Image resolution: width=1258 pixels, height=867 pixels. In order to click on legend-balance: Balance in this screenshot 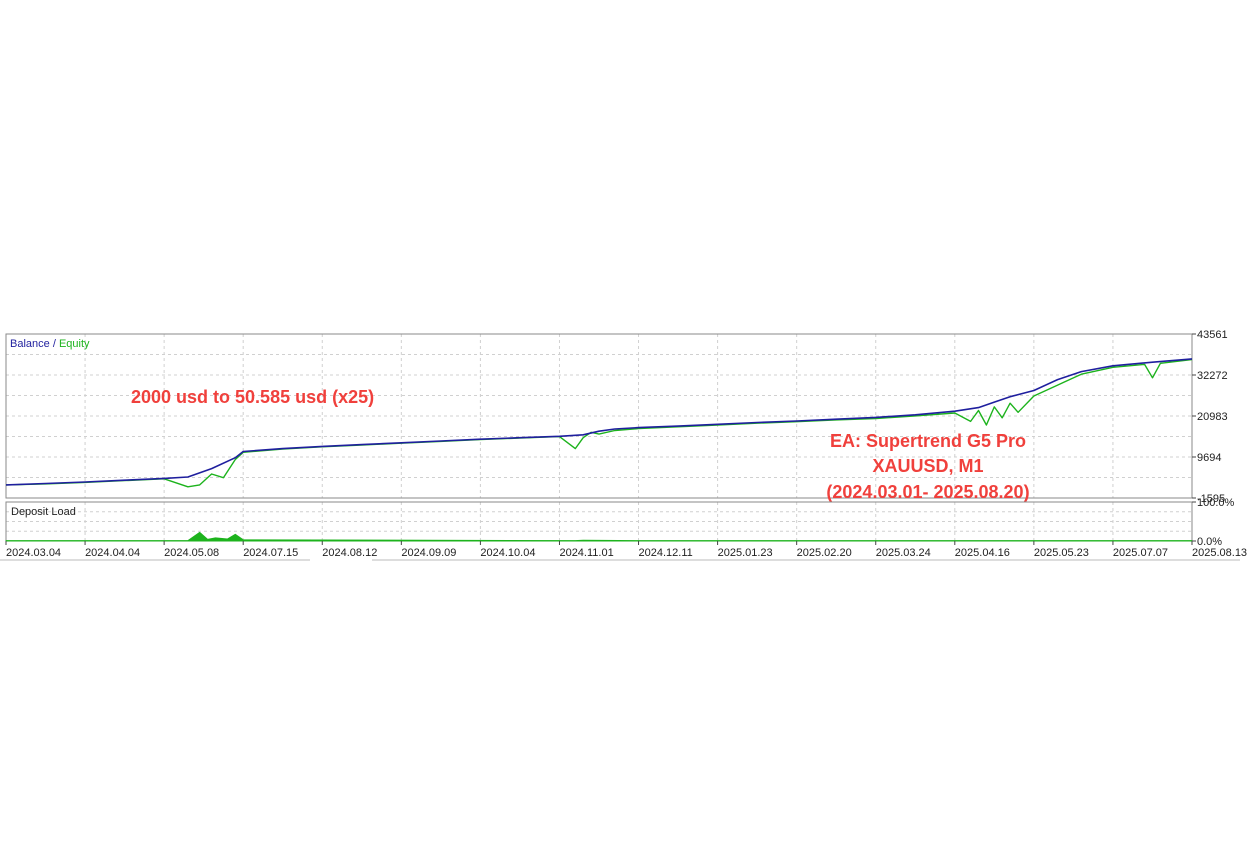, I will do `click(30, 344)`.